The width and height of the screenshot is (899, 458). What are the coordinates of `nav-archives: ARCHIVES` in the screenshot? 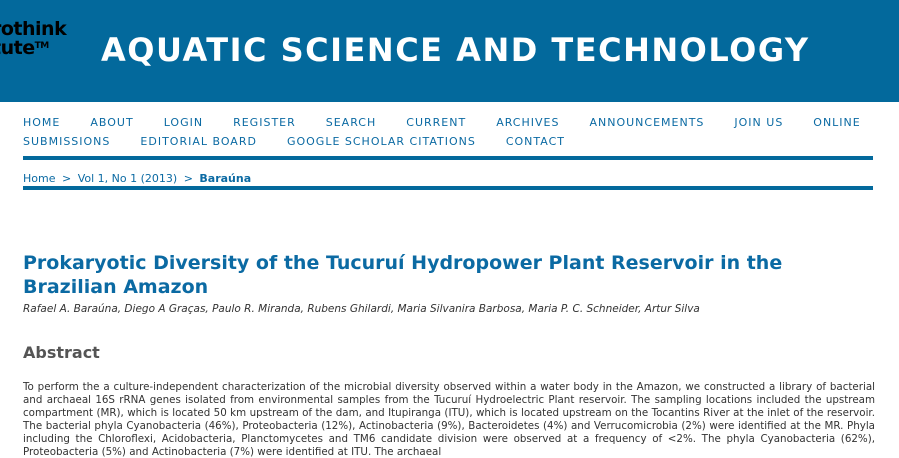 It's located at (527, 122).